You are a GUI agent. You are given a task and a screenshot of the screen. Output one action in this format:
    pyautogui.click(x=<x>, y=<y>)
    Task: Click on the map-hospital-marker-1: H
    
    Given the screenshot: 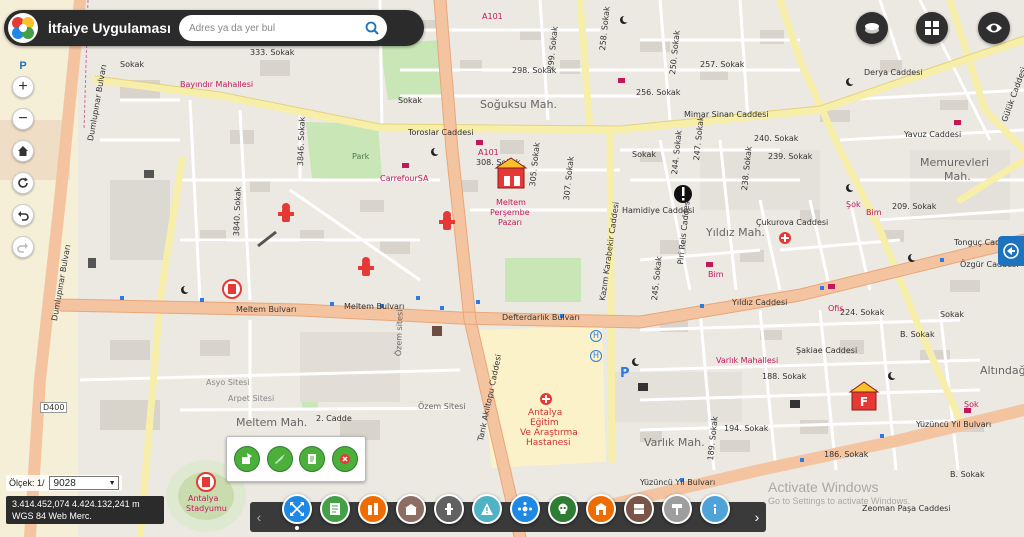 What is the action you would take?
    pyautogui.click(x=596, y=336)
    